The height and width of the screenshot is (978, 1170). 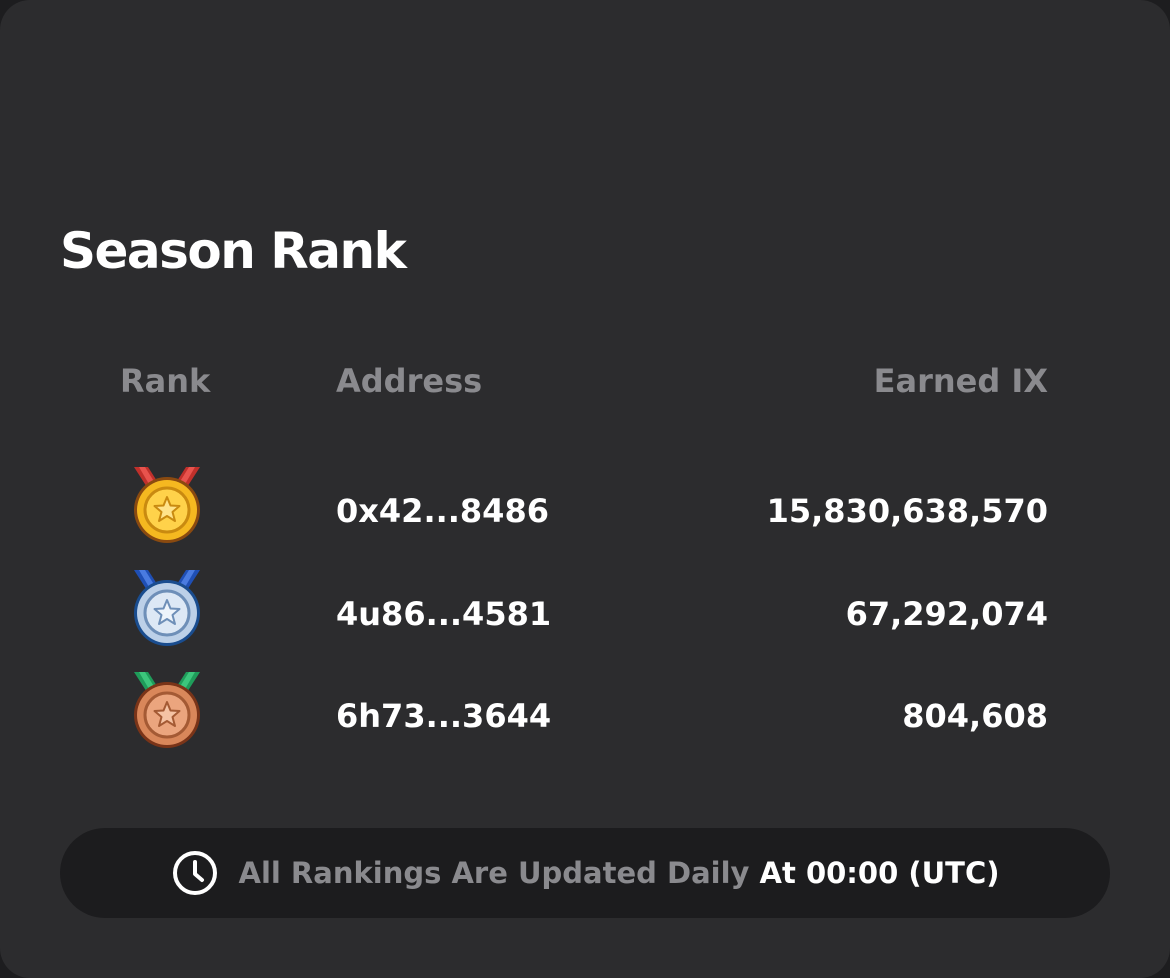 What do you see at coordinates (946, 614) in the screenshot?
I see `row-earned: 67,292,074` at bounding box center [946, 614].